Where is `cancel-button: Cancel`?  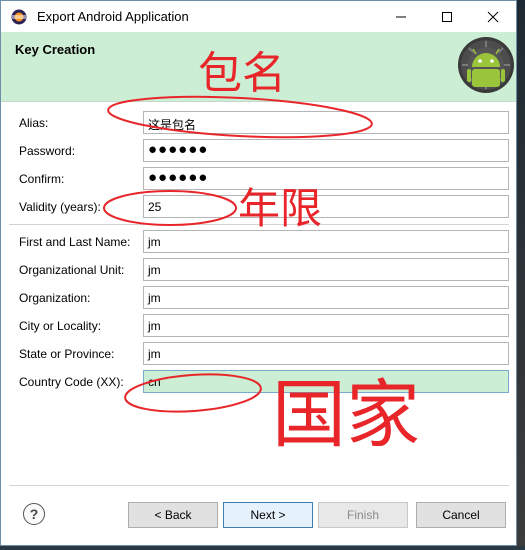
cancel-button: Cancel is located at coordinates (461, 515).